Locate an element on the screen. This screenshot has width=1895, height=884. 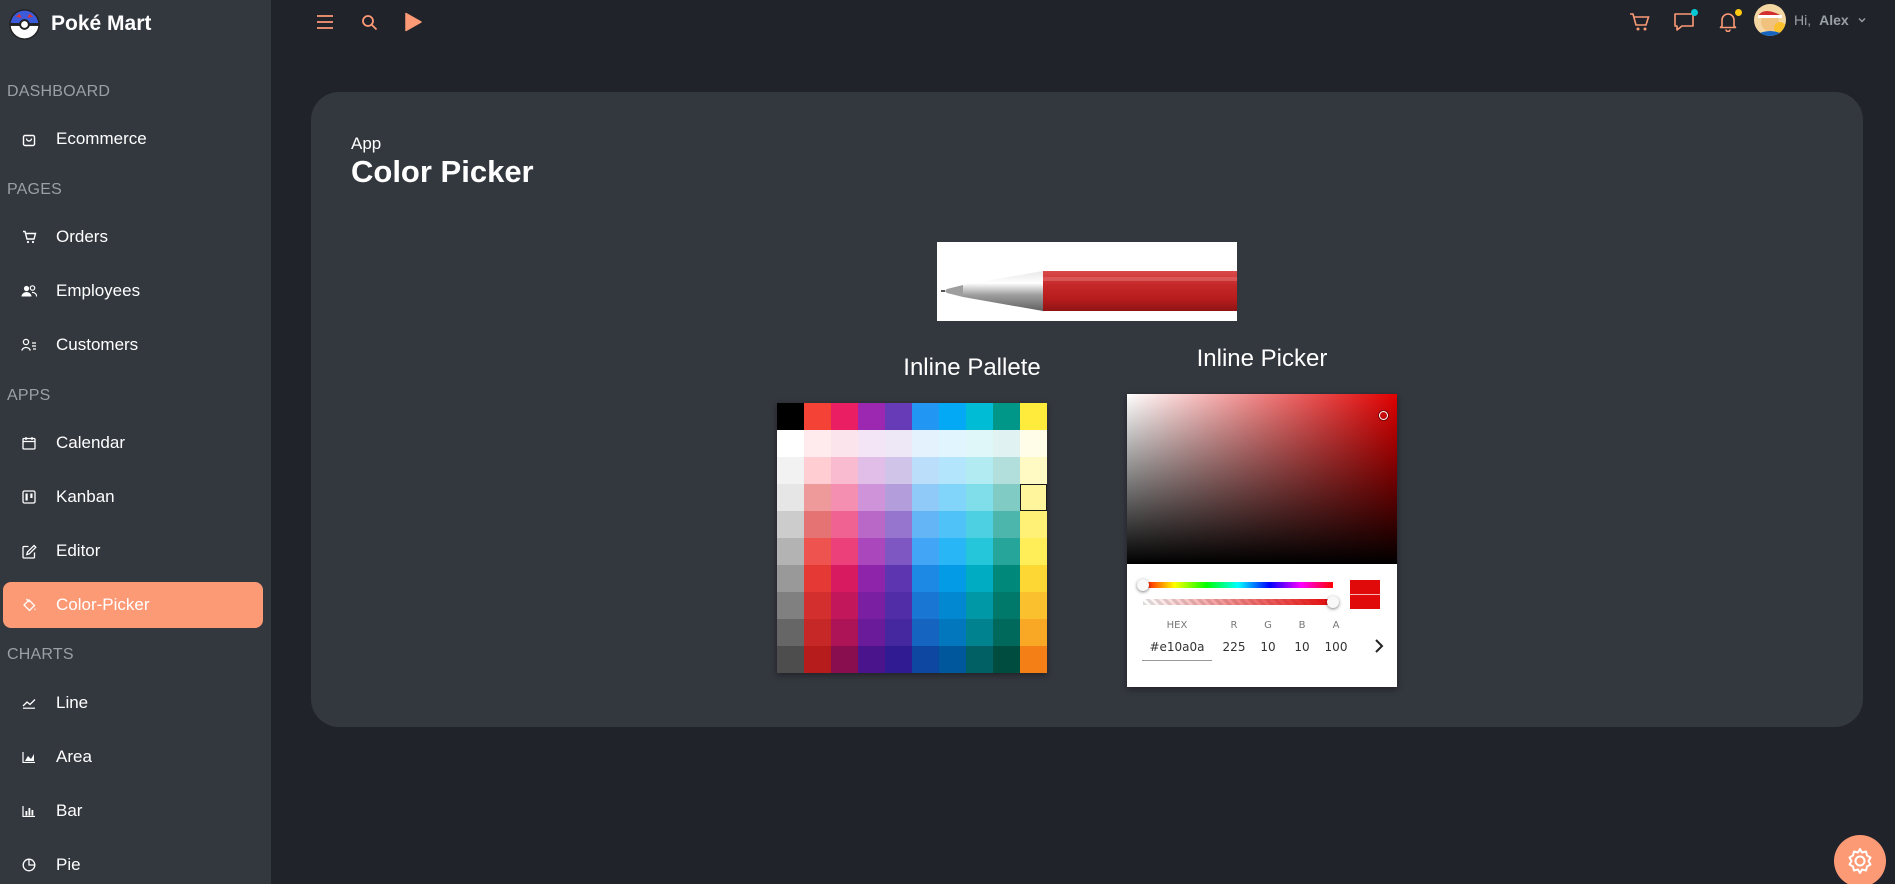
menu-icon is located at coordinates (325, 22).